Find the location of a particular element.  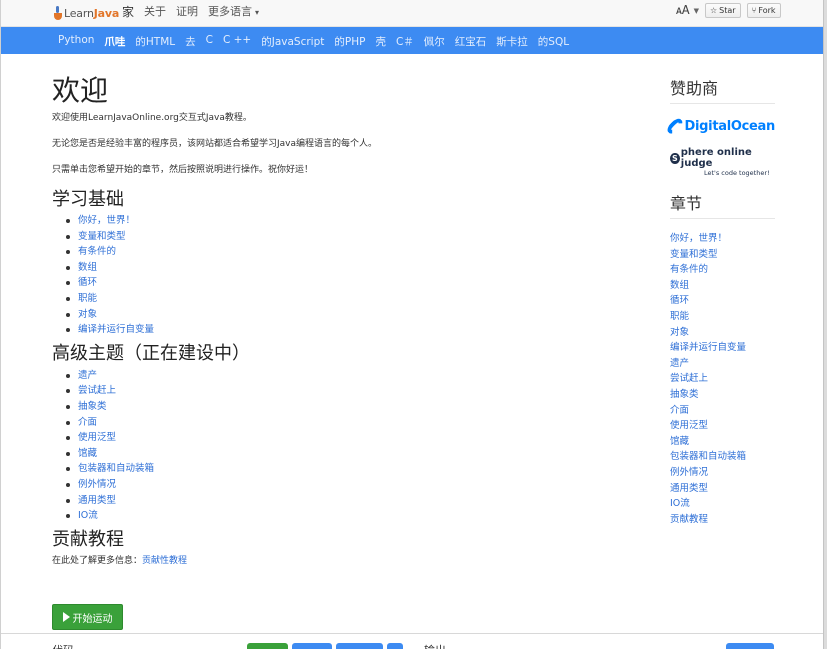

star-icon: ☆ is located at coordinates (713, 10).